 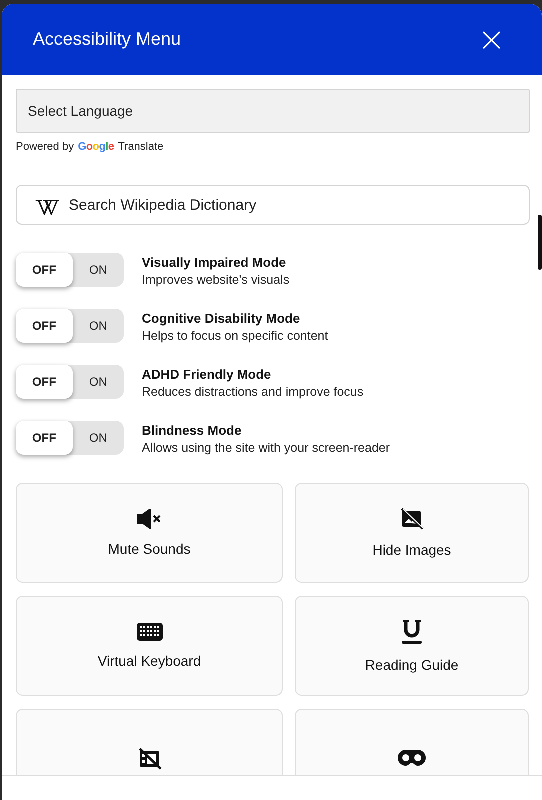 I want to click on mode-title: Visually Impaired Mode, so click(x=215, y=262).